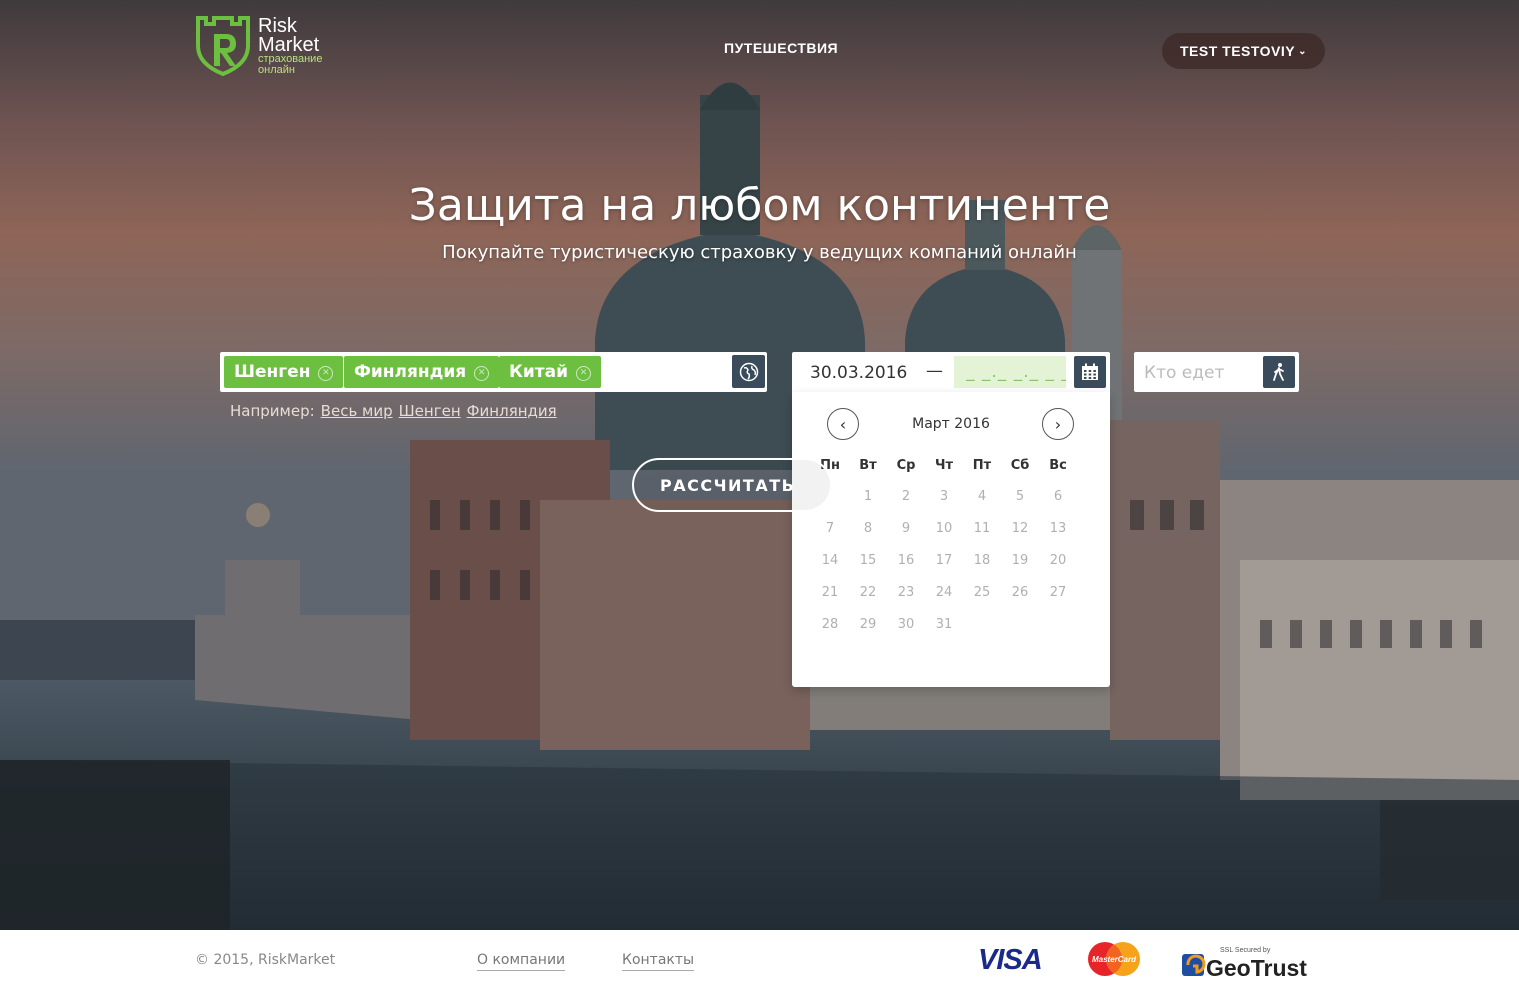 This screenshot has height=990, width=1519. What do you see at coordinates (265, 960) in the screenshot?
I see `copyright: © 2015, RiskMarket` at bounding box center [265, 960].